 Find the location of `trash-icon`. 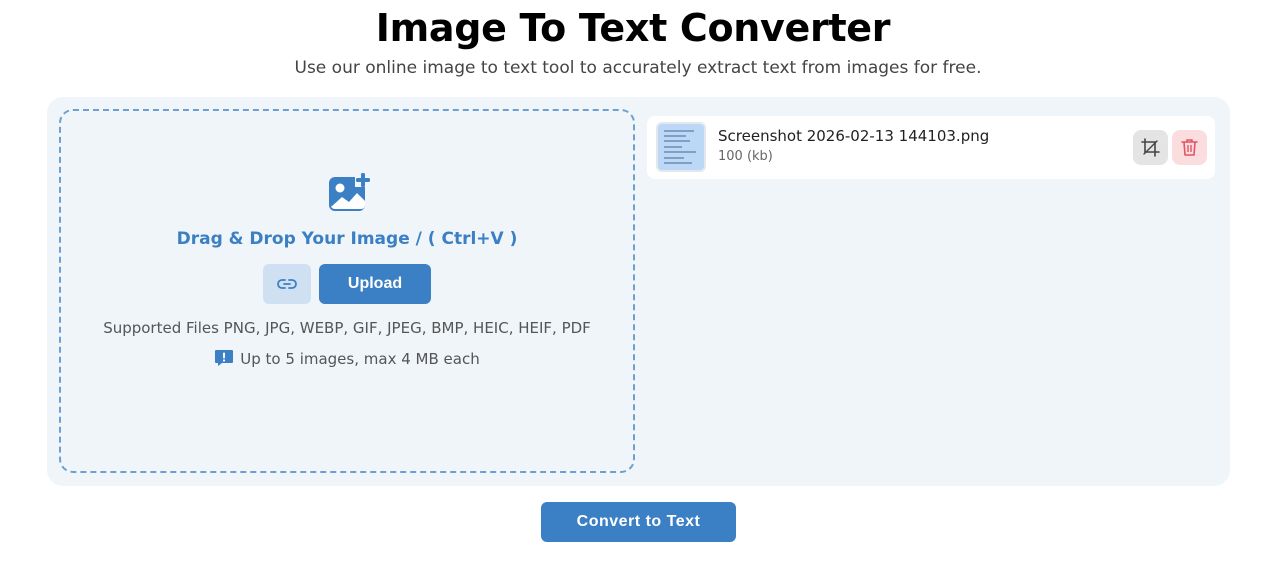

trash-icon is located at coordinates (1189, 147).